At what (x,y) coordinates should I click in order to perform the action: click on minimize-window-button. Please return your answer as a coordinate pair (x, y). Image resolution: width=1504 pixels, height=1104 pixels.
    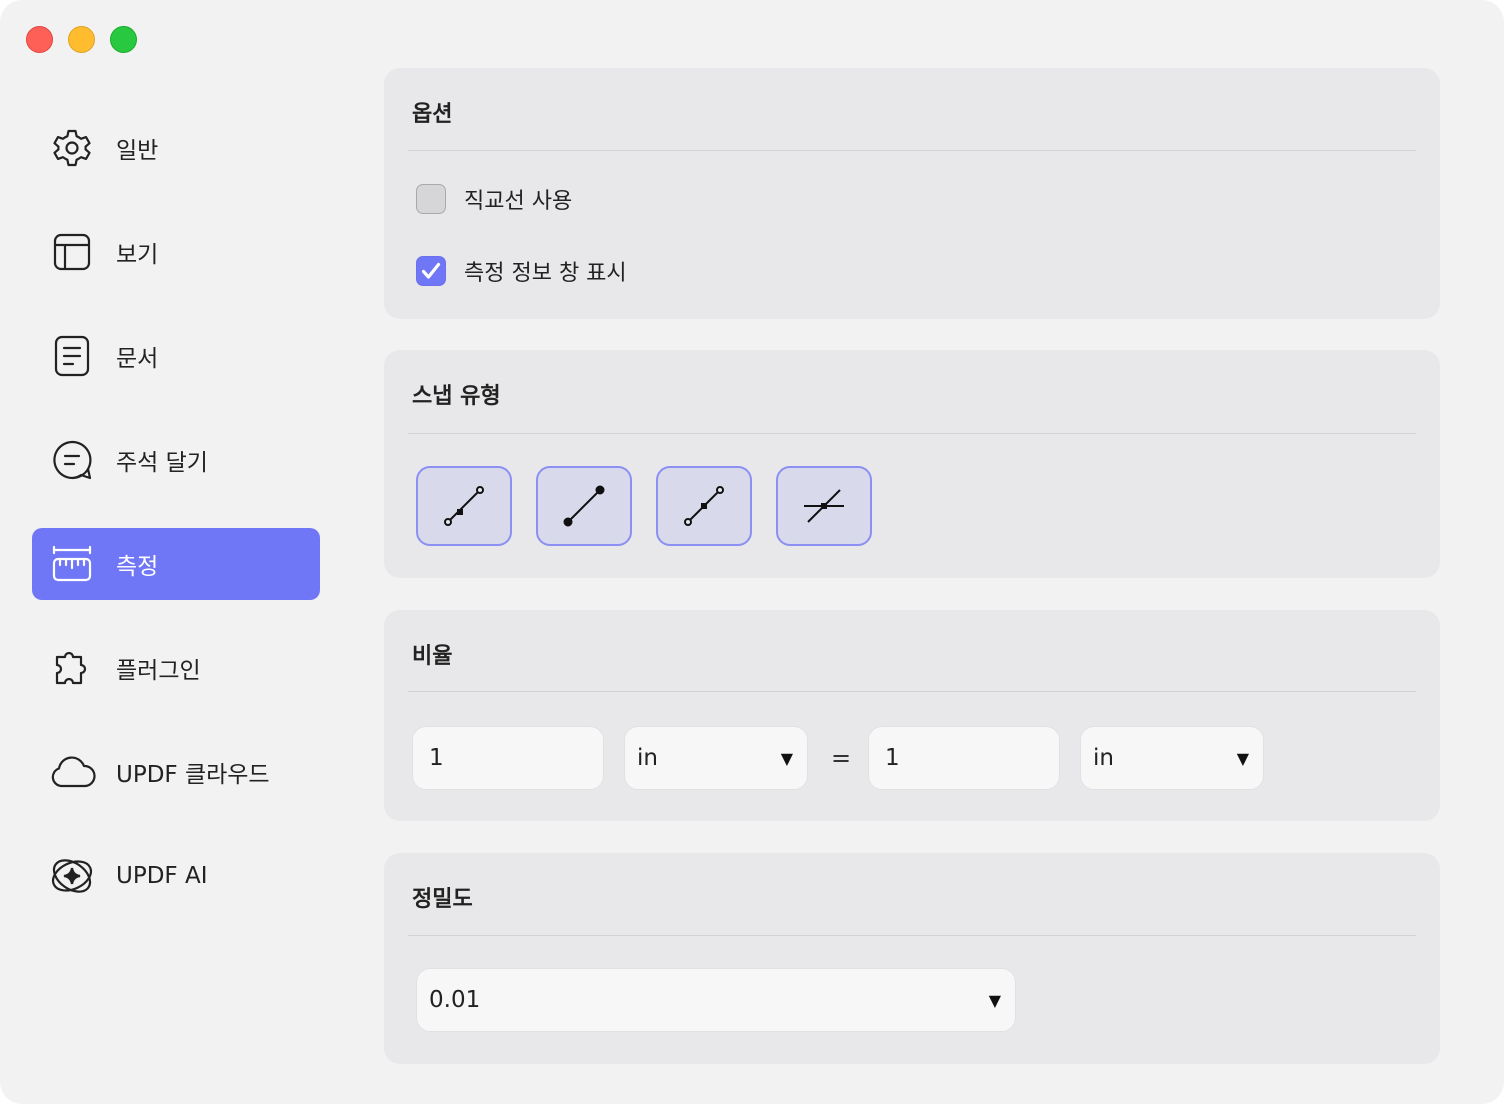
    Looking at the image, I should click on (81, 39).